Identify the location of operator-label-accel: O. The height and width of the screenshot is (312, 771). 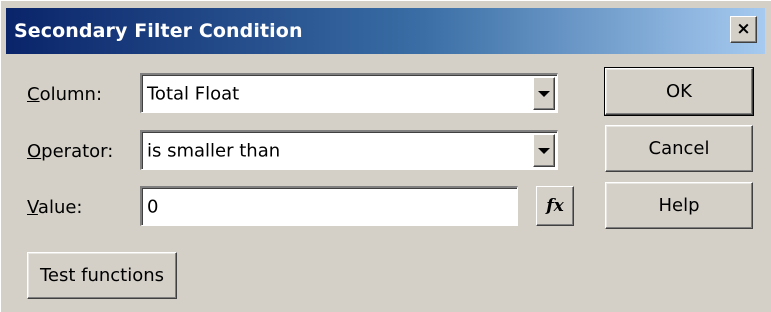
(34, 151).